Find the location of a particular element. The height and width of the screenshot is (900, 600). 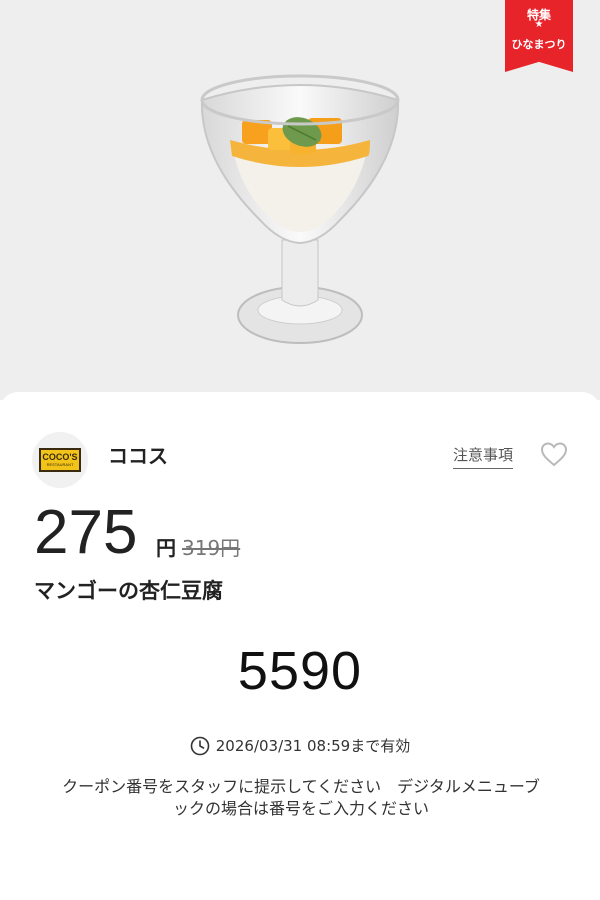

clock-icon is located at coordinates (200, 745).